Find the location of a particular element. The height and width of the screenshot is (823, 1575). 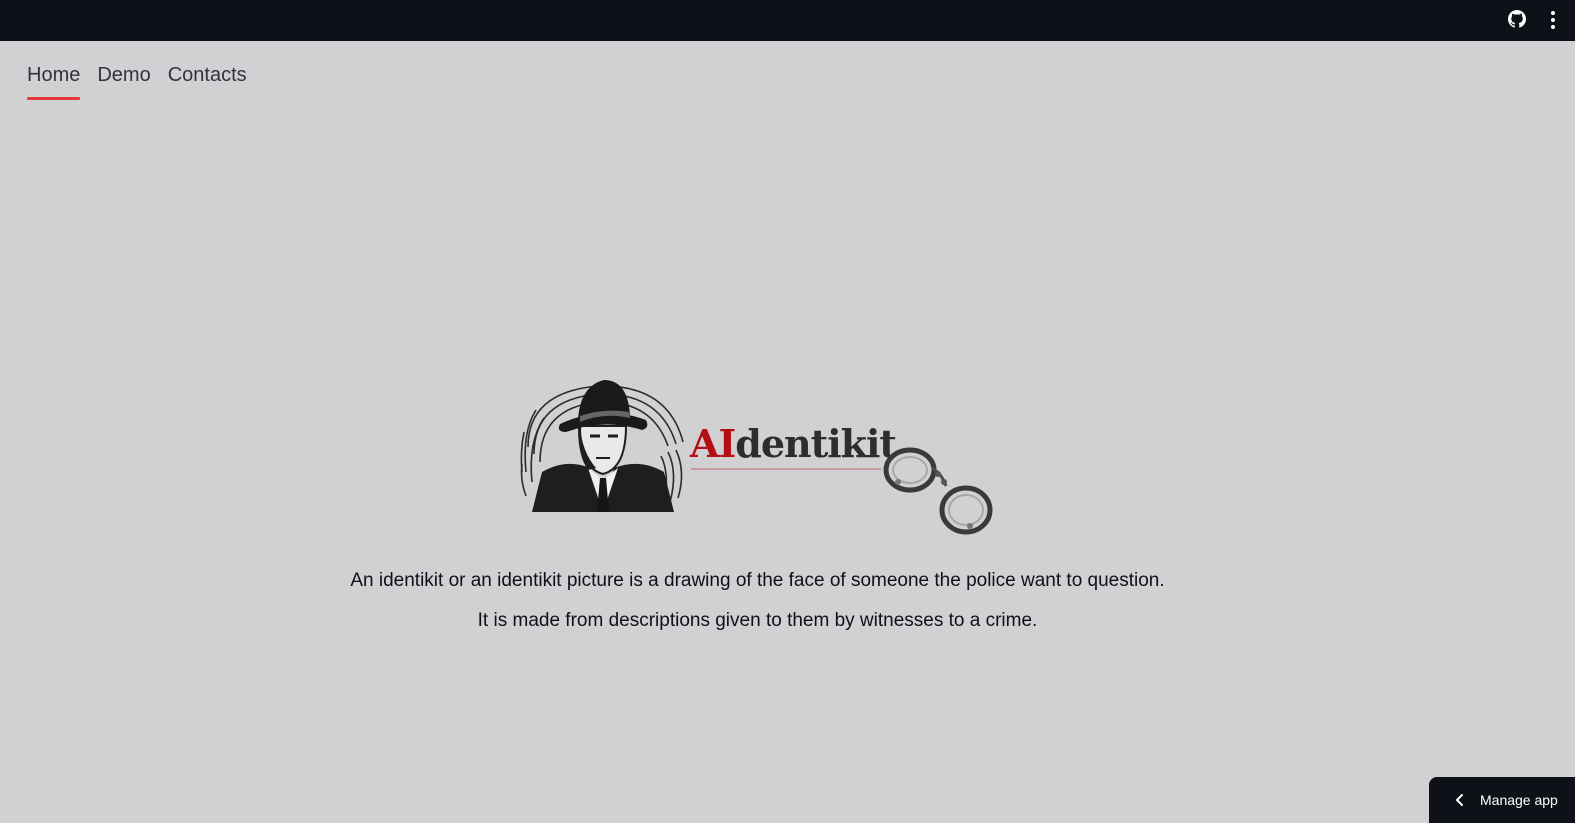

detective-icon is located at coordinates (602, 446).